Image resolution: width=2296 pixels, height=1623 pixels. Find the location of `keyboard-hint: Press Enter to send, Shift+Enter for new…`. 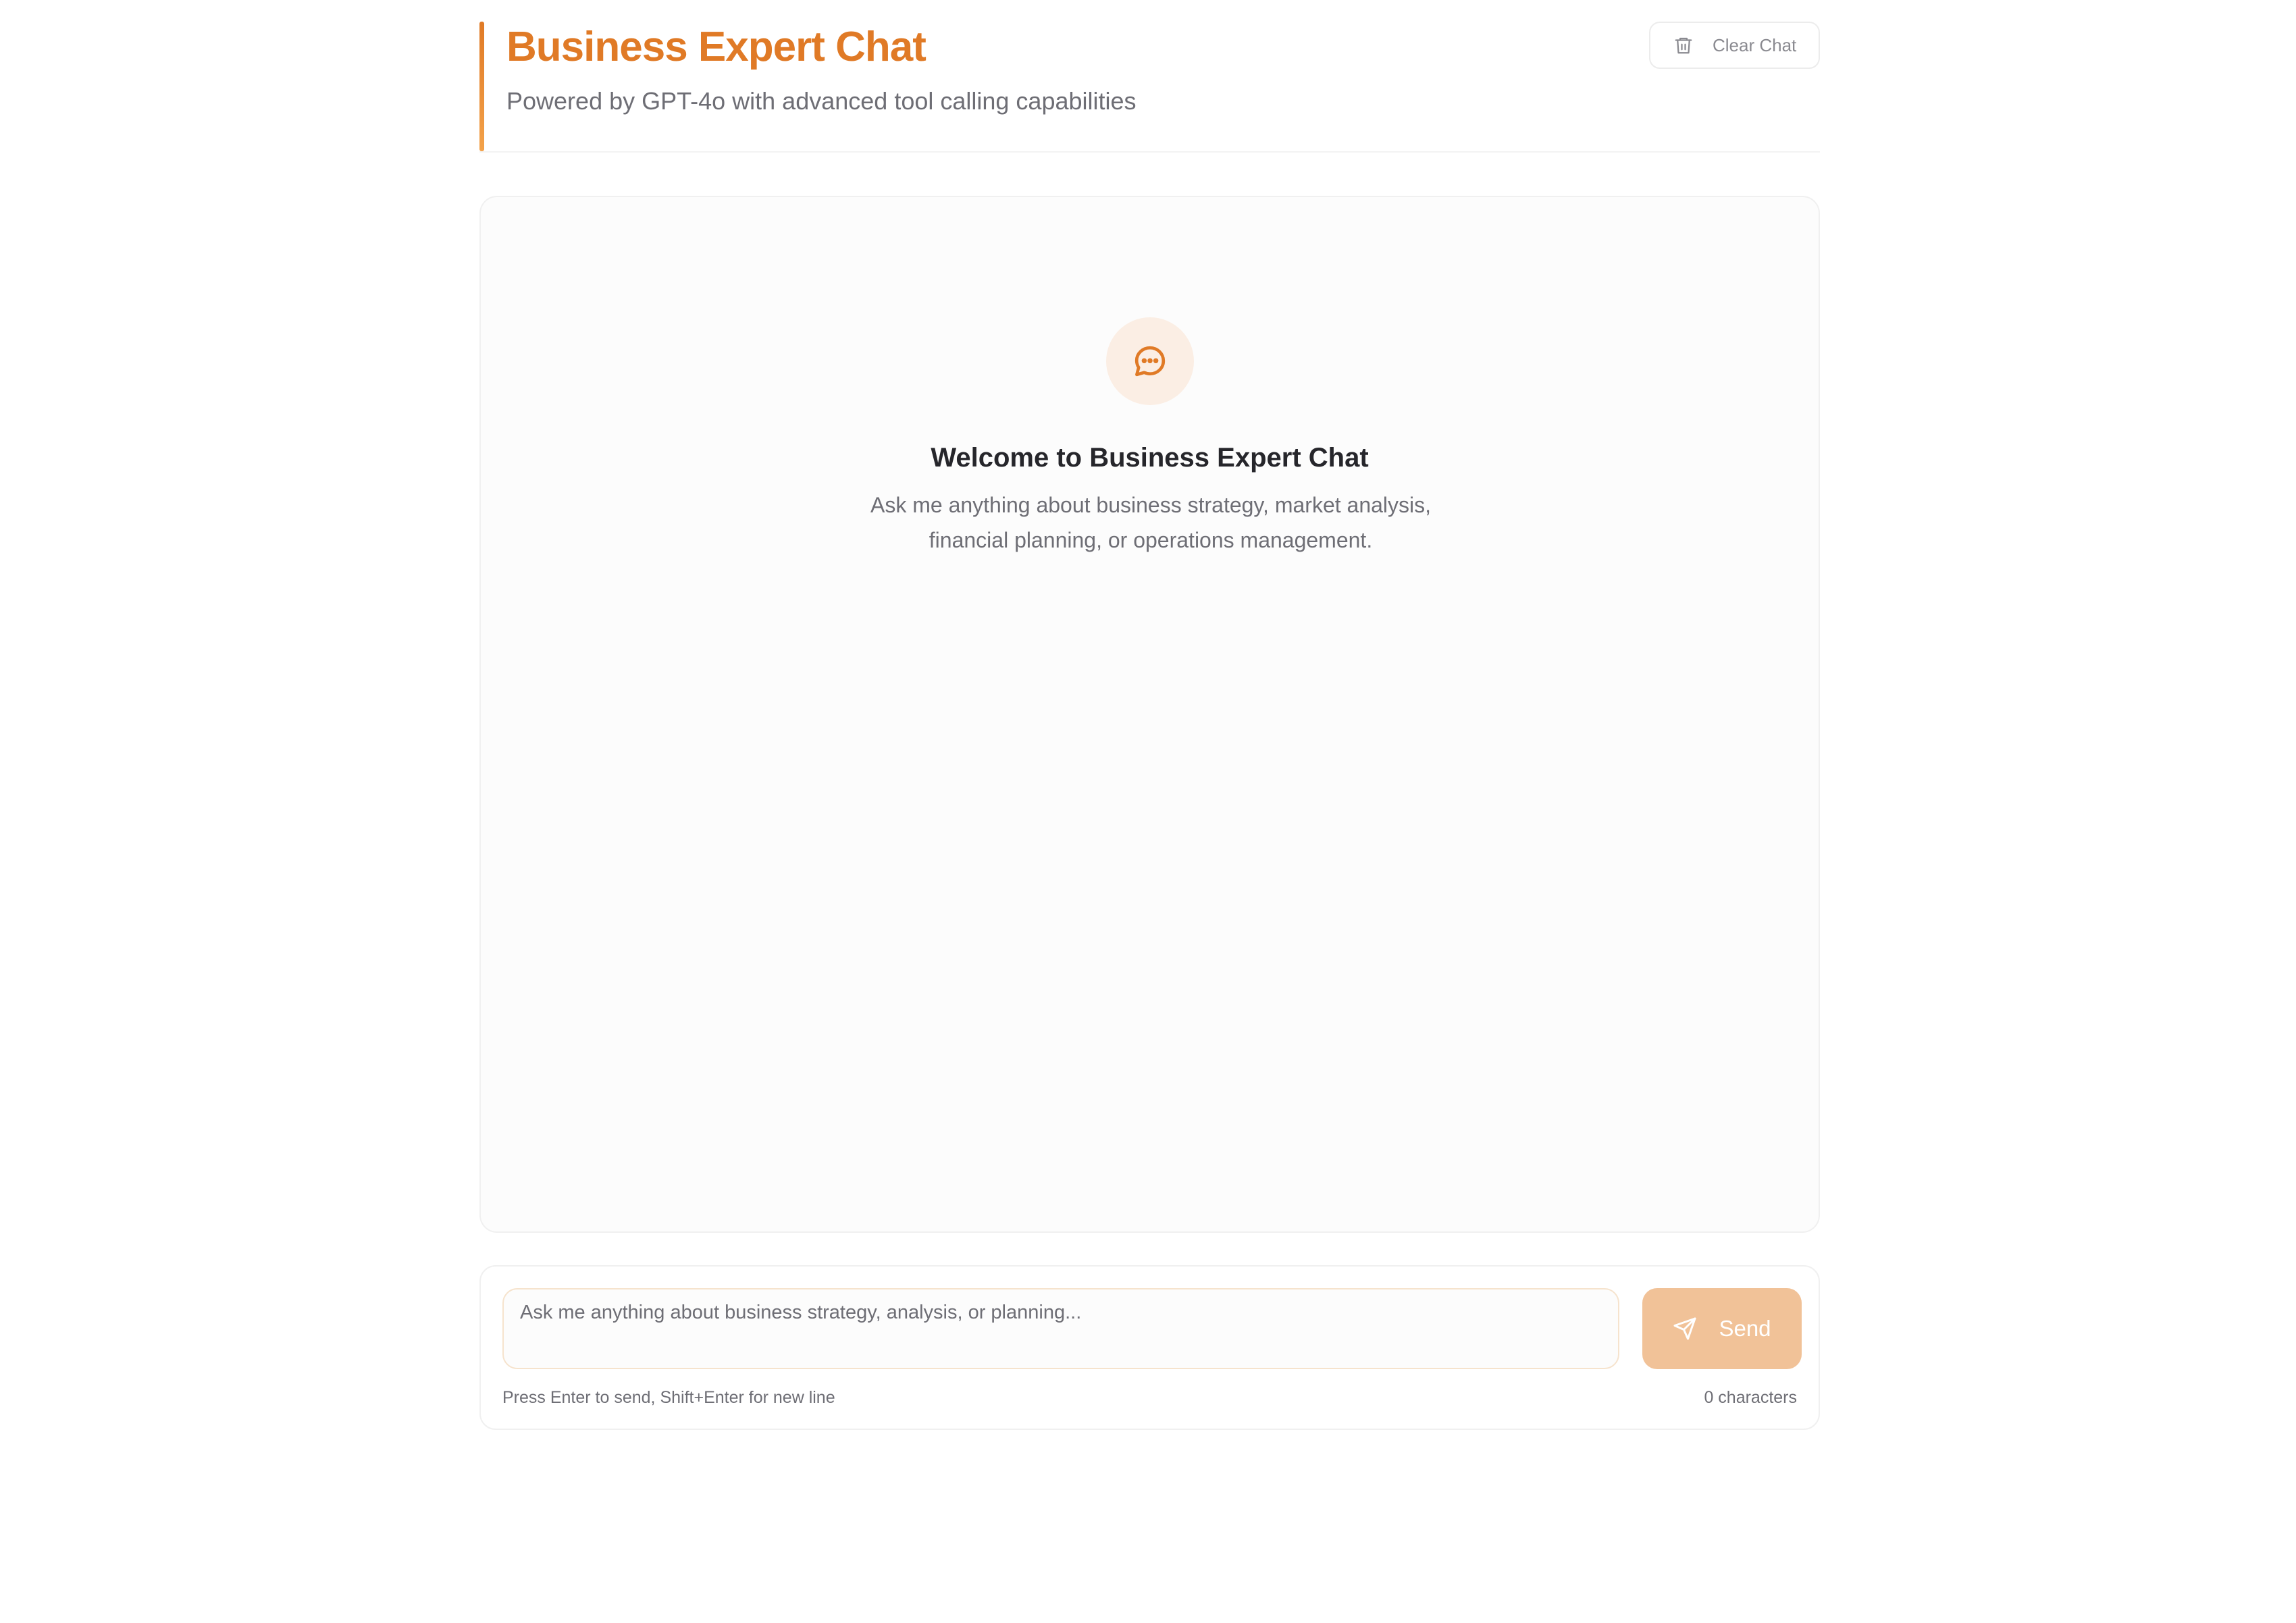

keyboard-hint: Press Enter to send, Shift+Enter for new… is located at coordinates (668, 1397).